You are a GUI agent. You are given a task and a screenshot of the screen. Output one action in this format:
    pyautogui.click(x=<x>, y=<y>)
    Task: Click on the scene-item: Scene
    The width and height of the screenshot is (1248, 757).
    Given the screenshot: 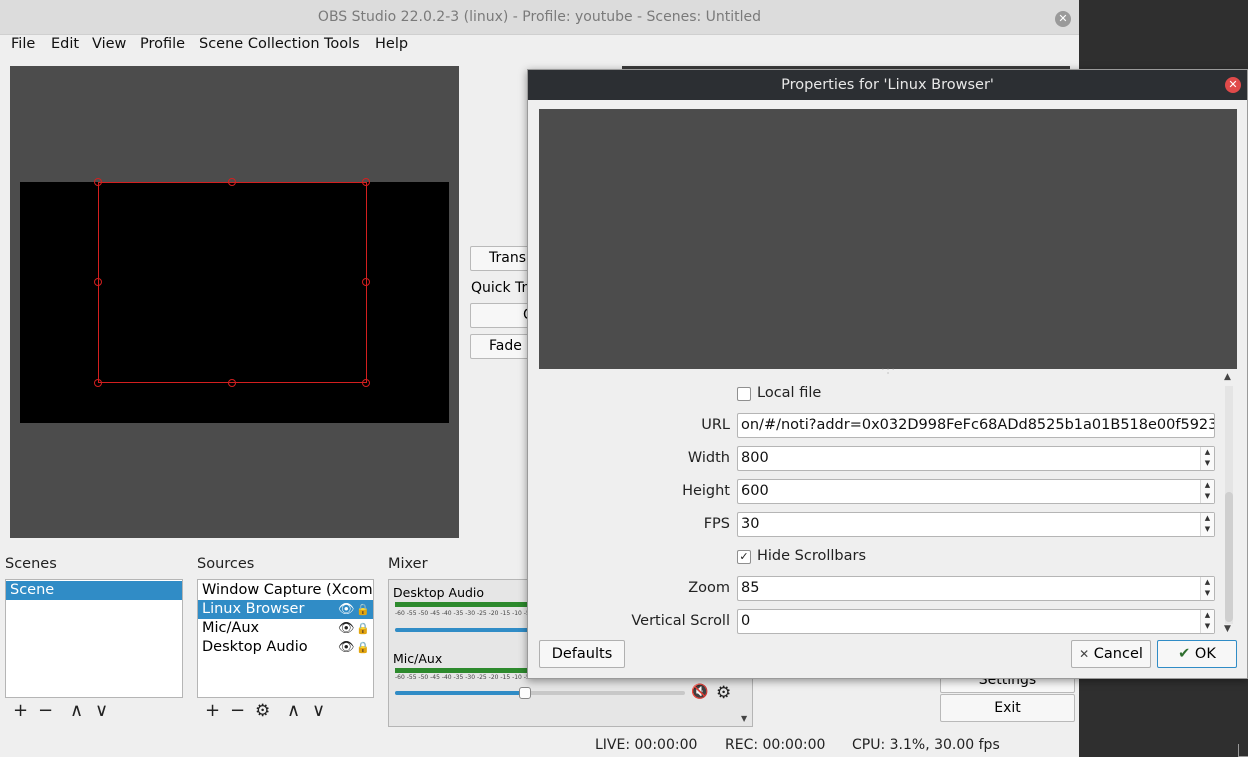 What is the action you would take?
    pyautogui.click(x=94, y=590)
    